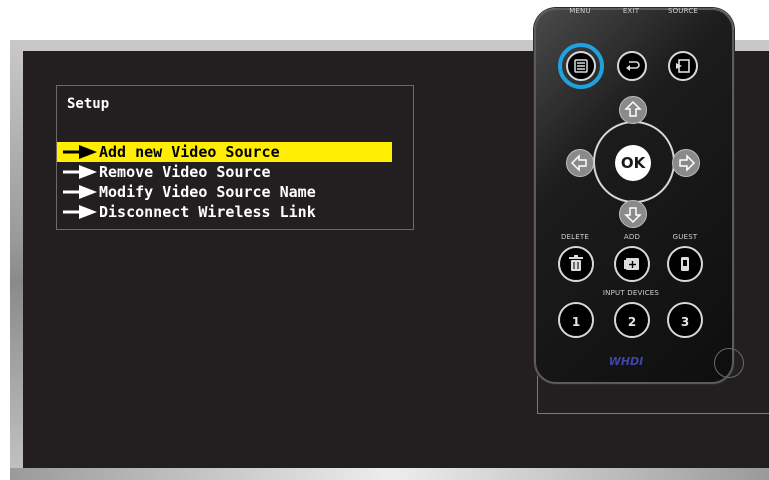  Describe the element at coordinates (207, 192) in the screenshot. I see `menu-item-label: Modify Video Source Name` at that location.